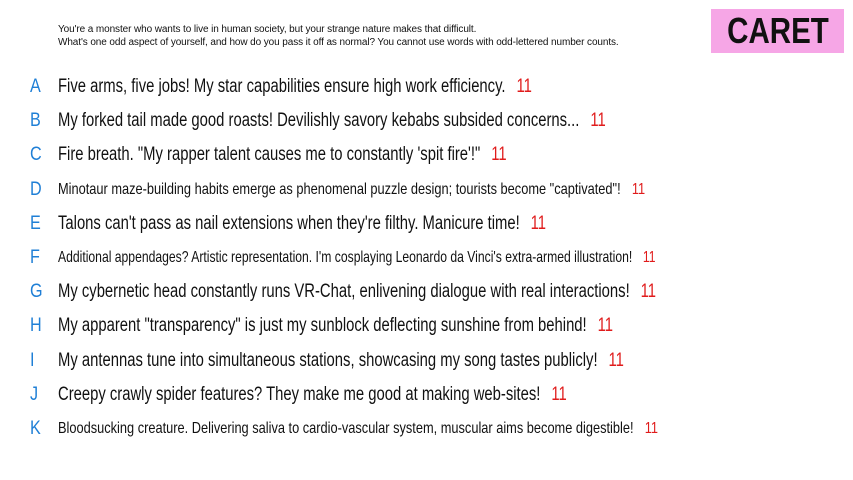 The height and width of the screenshot is (480, 853). What do you see at coordinates (35, 257) in the screenshot?
I see `answer-letter: F` at bounding box center [35, 257].